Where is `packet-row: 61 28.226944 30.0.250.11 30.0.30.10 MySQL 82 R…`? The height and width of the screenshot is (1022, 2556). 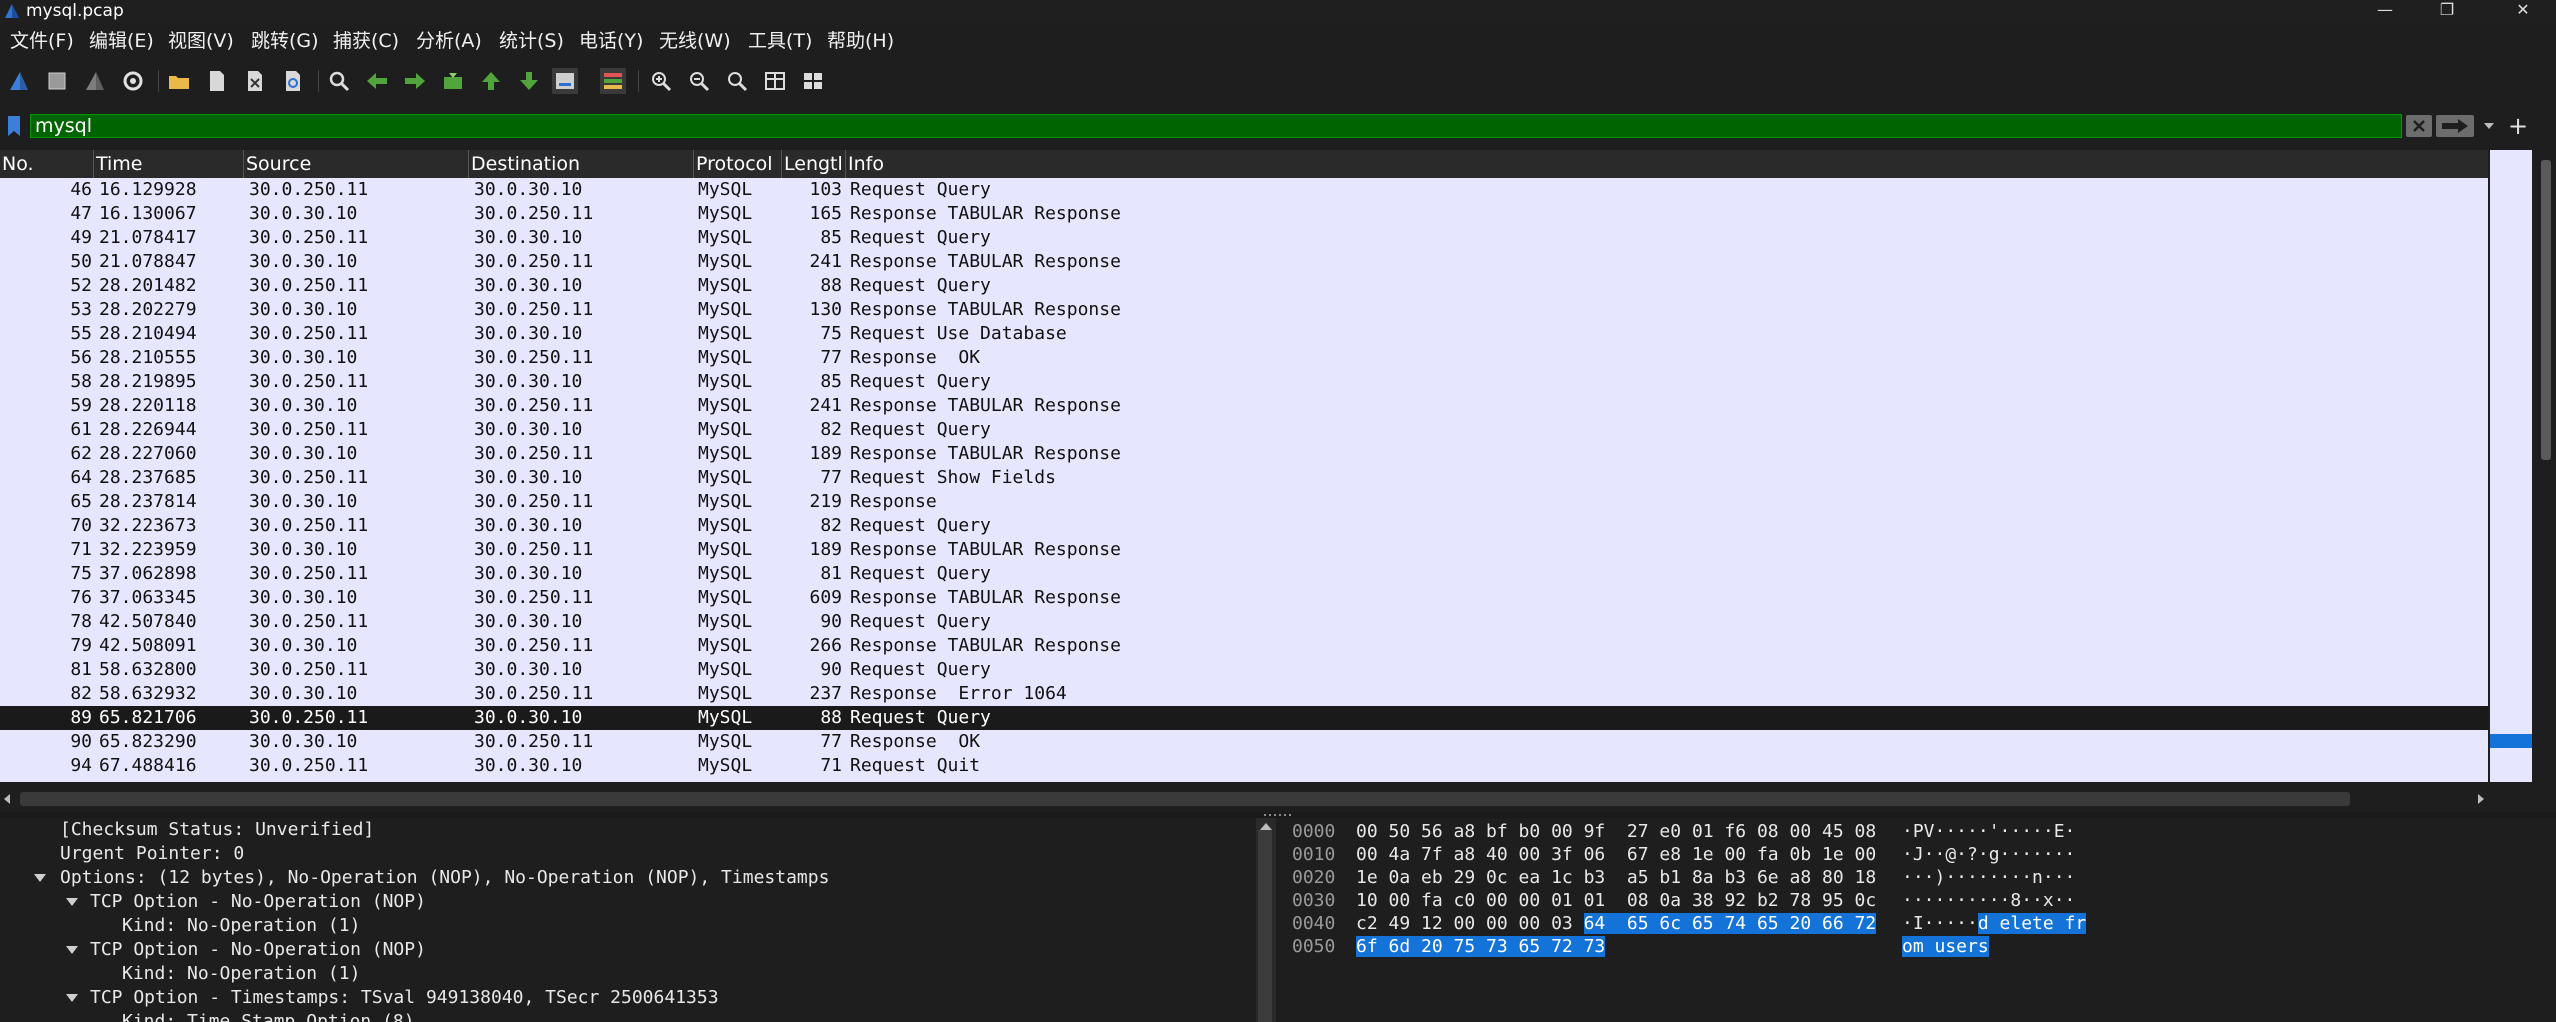 packet-row: 61 28.226944 30.0.250.11 30.0.30.10 MySQL 82 R… is located at coordinates (1244, 430).